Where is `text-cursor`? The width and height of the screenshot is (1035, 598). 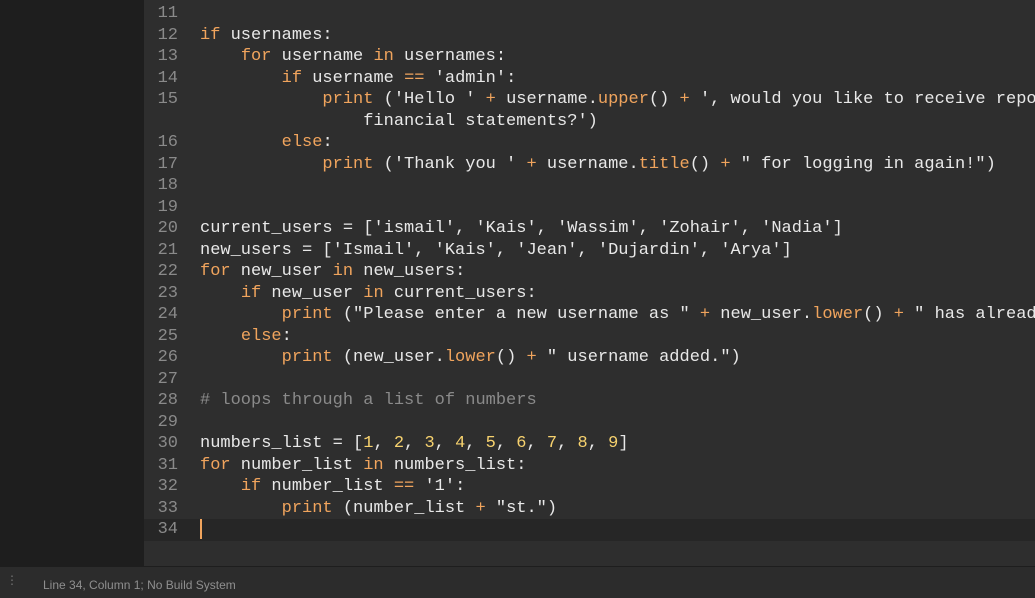
text-cursor is located at coordinates (201, 529).